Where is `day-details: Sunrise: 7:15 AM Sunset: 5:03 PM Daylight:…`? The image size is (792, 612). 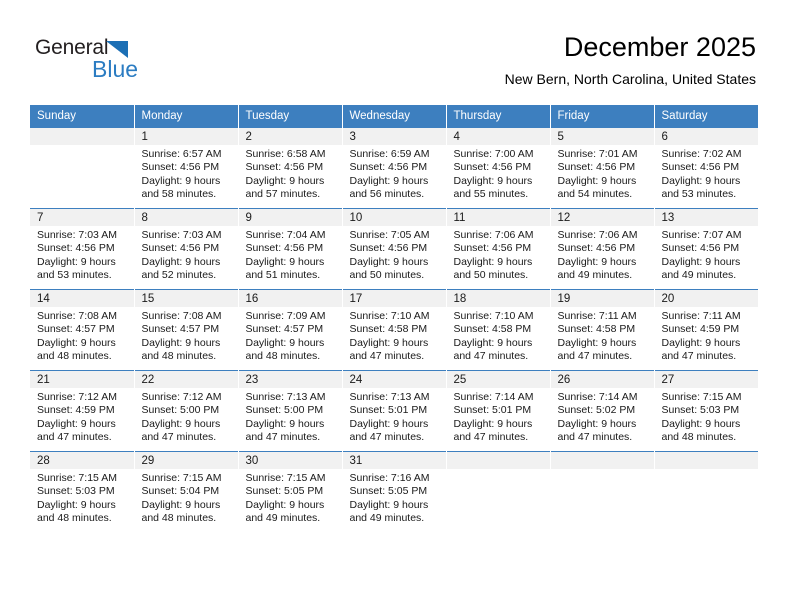
day-details: Sunrise: 7:15 AM Sunset: 5:03 PM Daylight:… is located at coordinates (707, 416).